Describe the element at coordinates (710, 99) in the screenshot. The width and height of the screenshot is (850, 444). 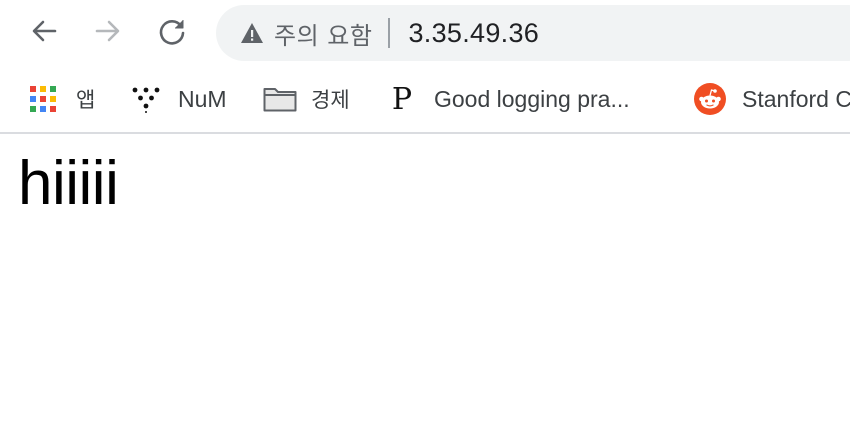
I see `reddit-icon` at that location.